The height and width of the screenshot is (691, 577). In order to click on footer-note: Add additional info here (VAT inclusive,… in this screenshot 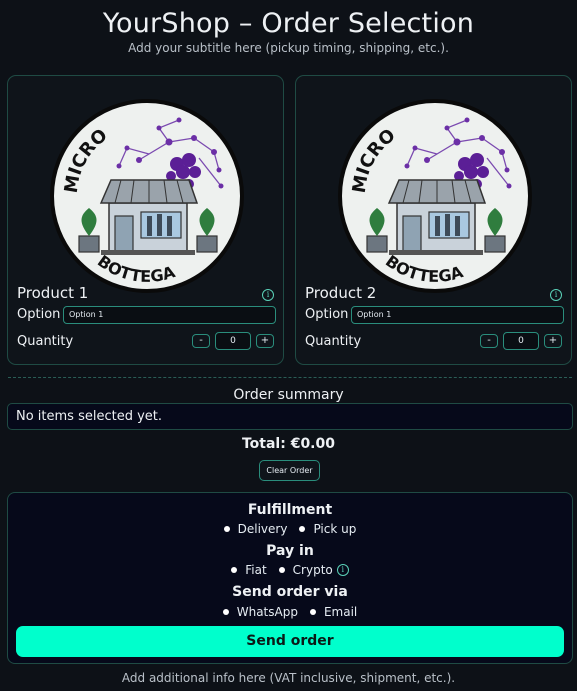, I will do `click(288, 678)`.